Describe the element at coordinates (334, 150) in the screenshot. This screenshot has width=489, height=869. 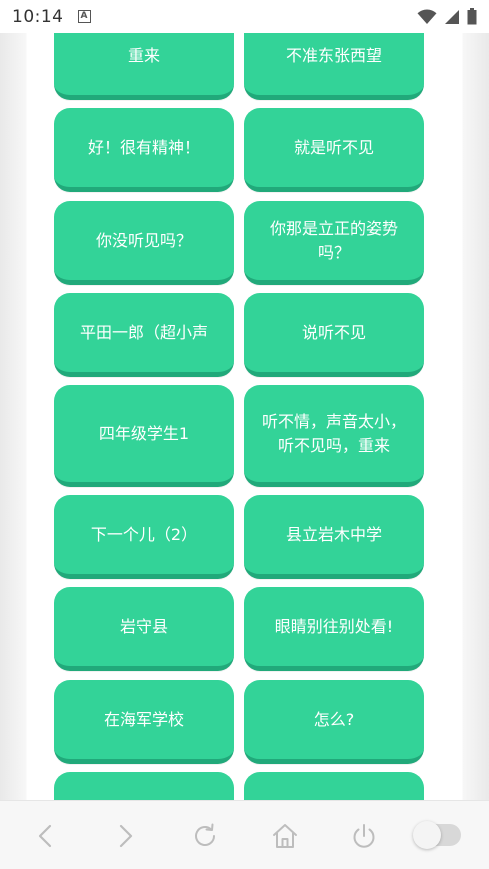
I see `phrase-button: 就是听不见` at that location.